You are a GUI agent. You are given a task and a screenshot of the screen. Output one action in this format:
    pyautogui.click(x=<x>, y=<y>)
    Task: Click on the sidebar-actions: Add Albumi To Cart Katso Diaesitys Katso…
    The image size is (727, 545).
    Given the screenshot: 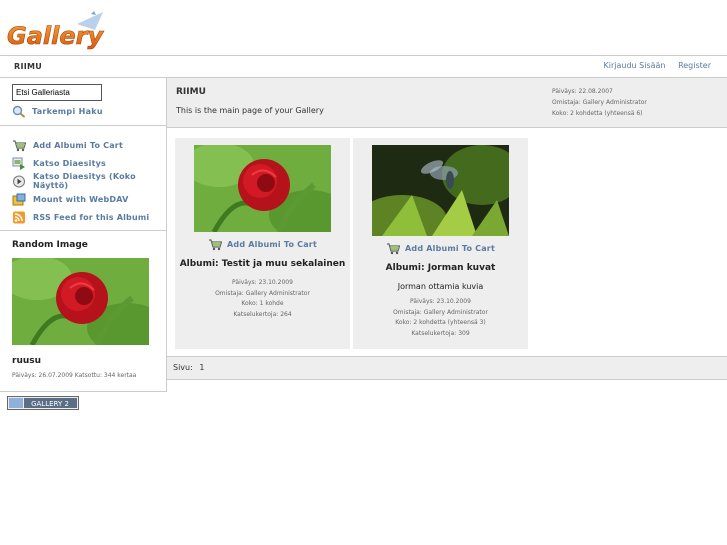 What is the action you would take?
    pyautogui.click(x=89, y=181)
    